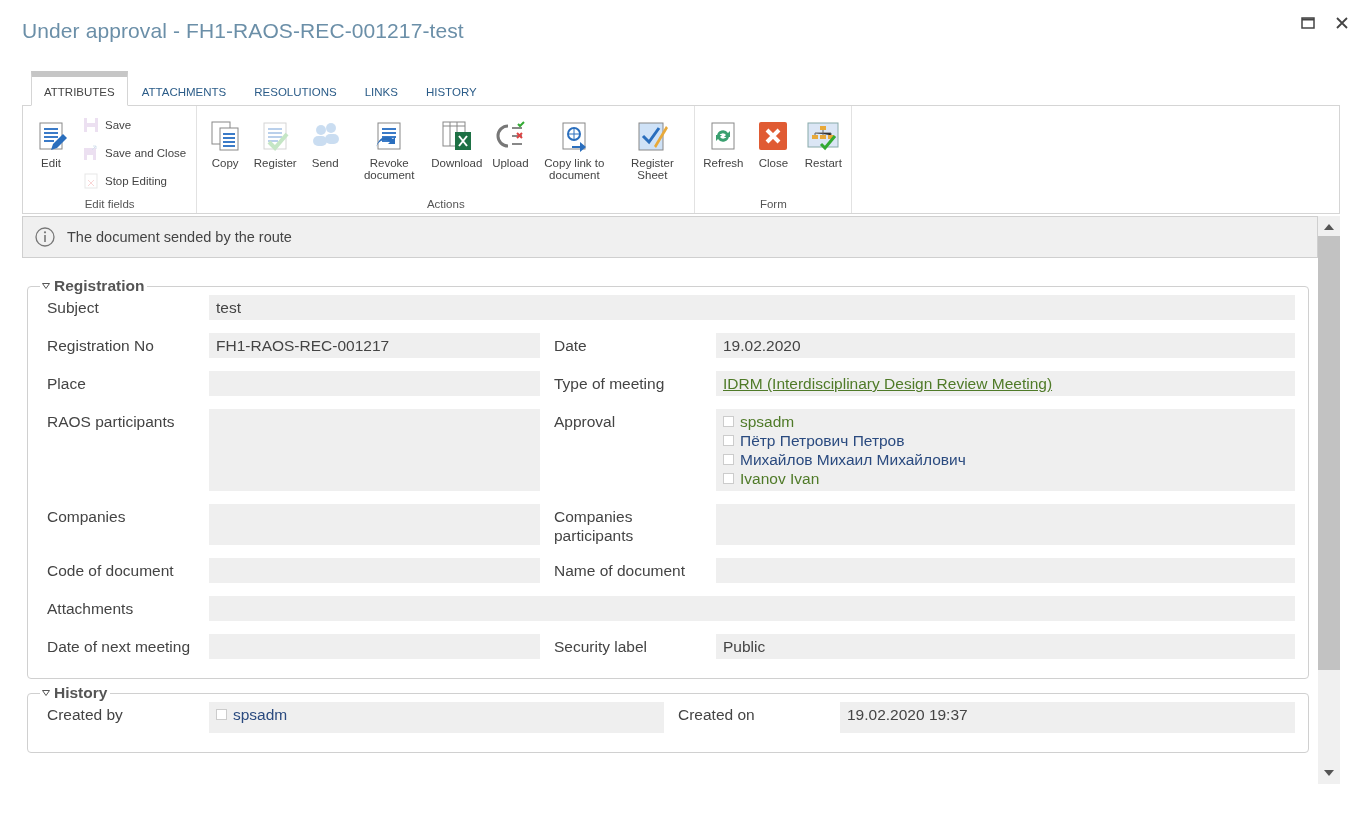  What do you see at coordinates (1329, 227) in the screenshot?
I see `scroll-up-icon` at bounding box center [1329, 227].